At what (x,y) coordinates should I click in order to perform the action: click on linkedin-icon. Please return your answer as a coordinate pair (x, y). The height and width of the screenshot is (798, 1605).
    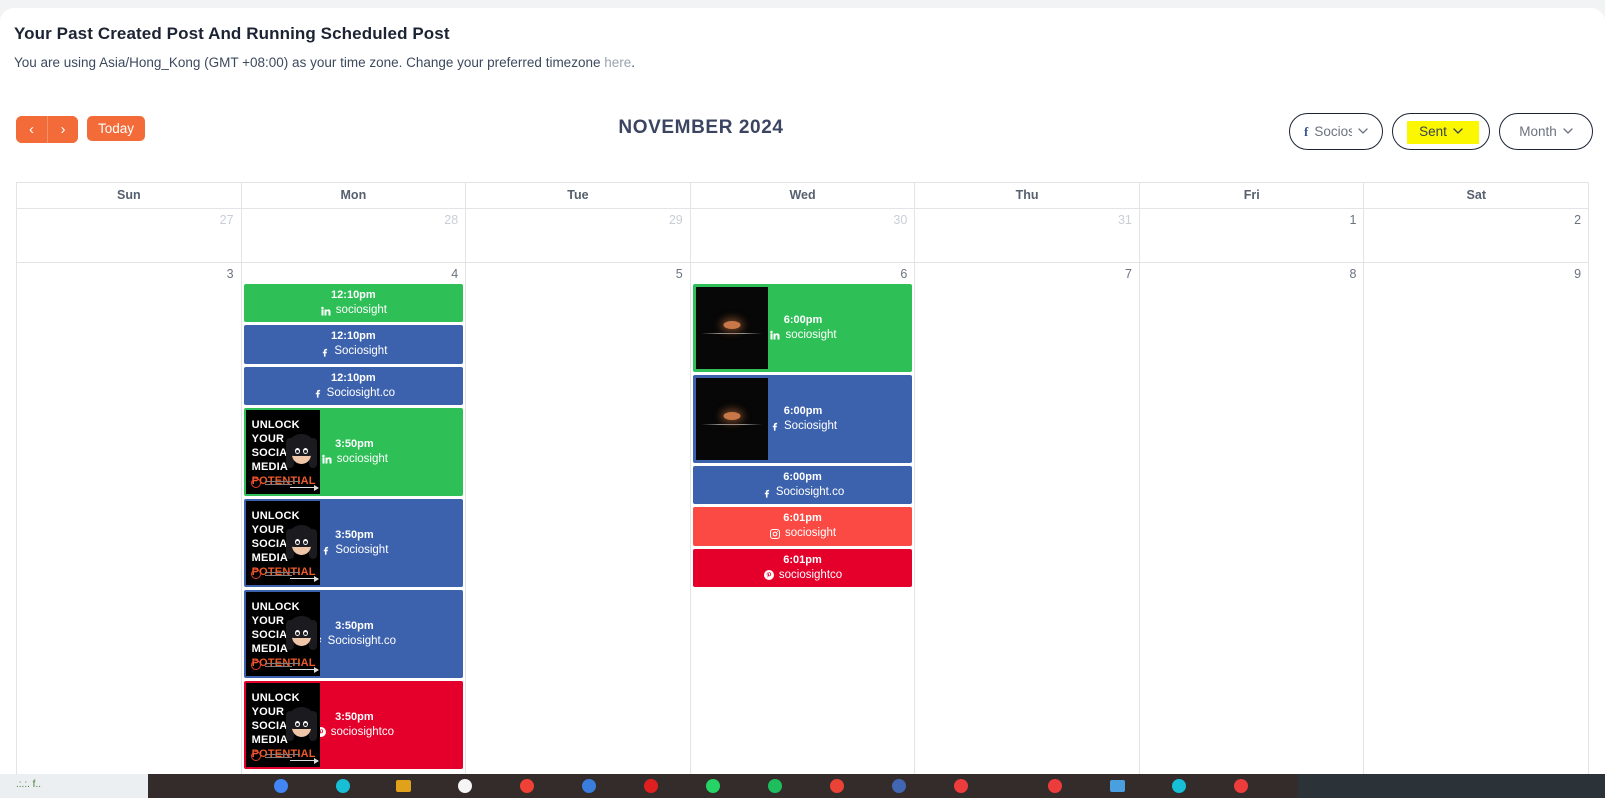
    Looking at the image, I should click on (327, 459).